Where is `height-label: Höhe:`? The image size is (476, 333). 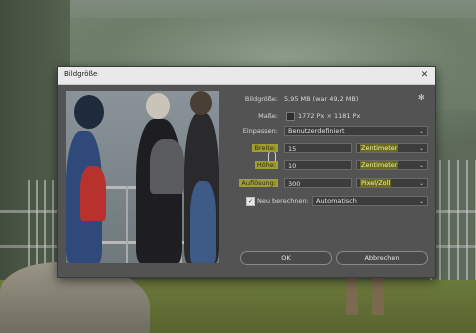 height-label: Höhe: is located at coordinates (243, 165).